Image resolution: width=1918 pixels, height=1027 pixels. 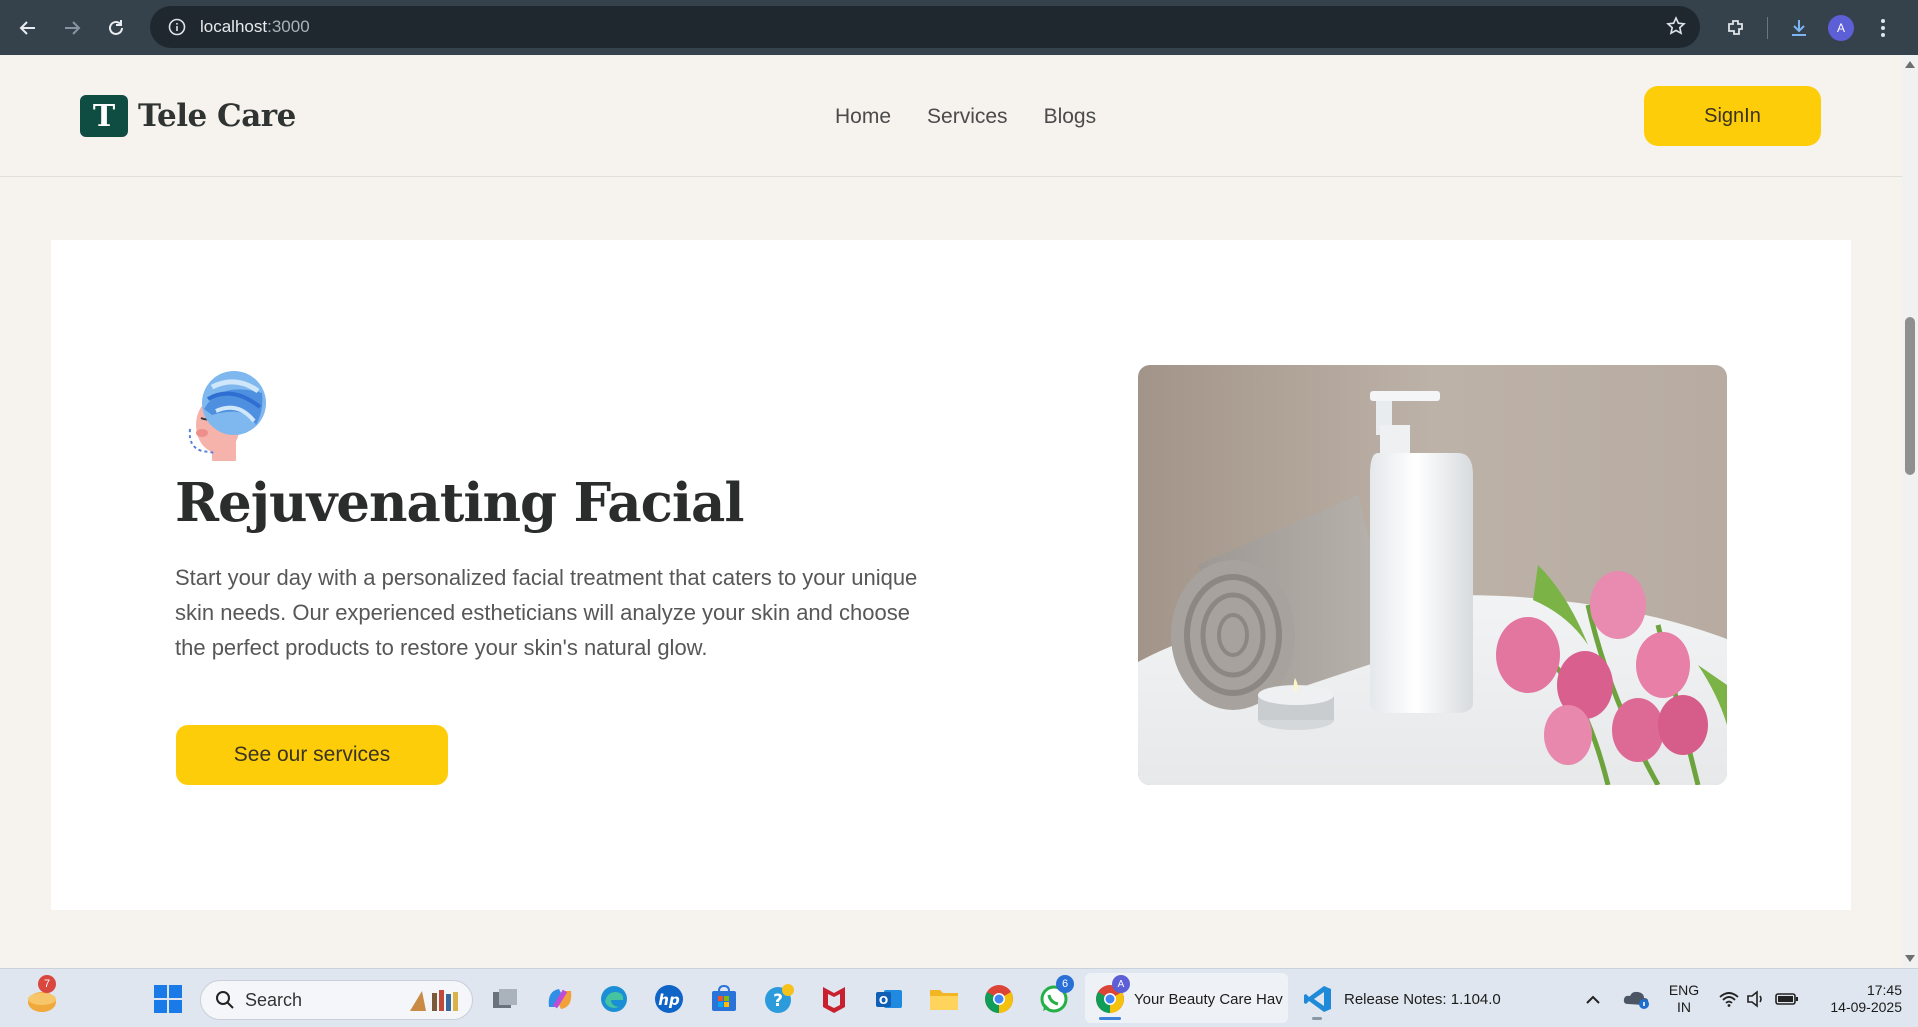 I want to click on forward-button, so click(x=72, y=28).